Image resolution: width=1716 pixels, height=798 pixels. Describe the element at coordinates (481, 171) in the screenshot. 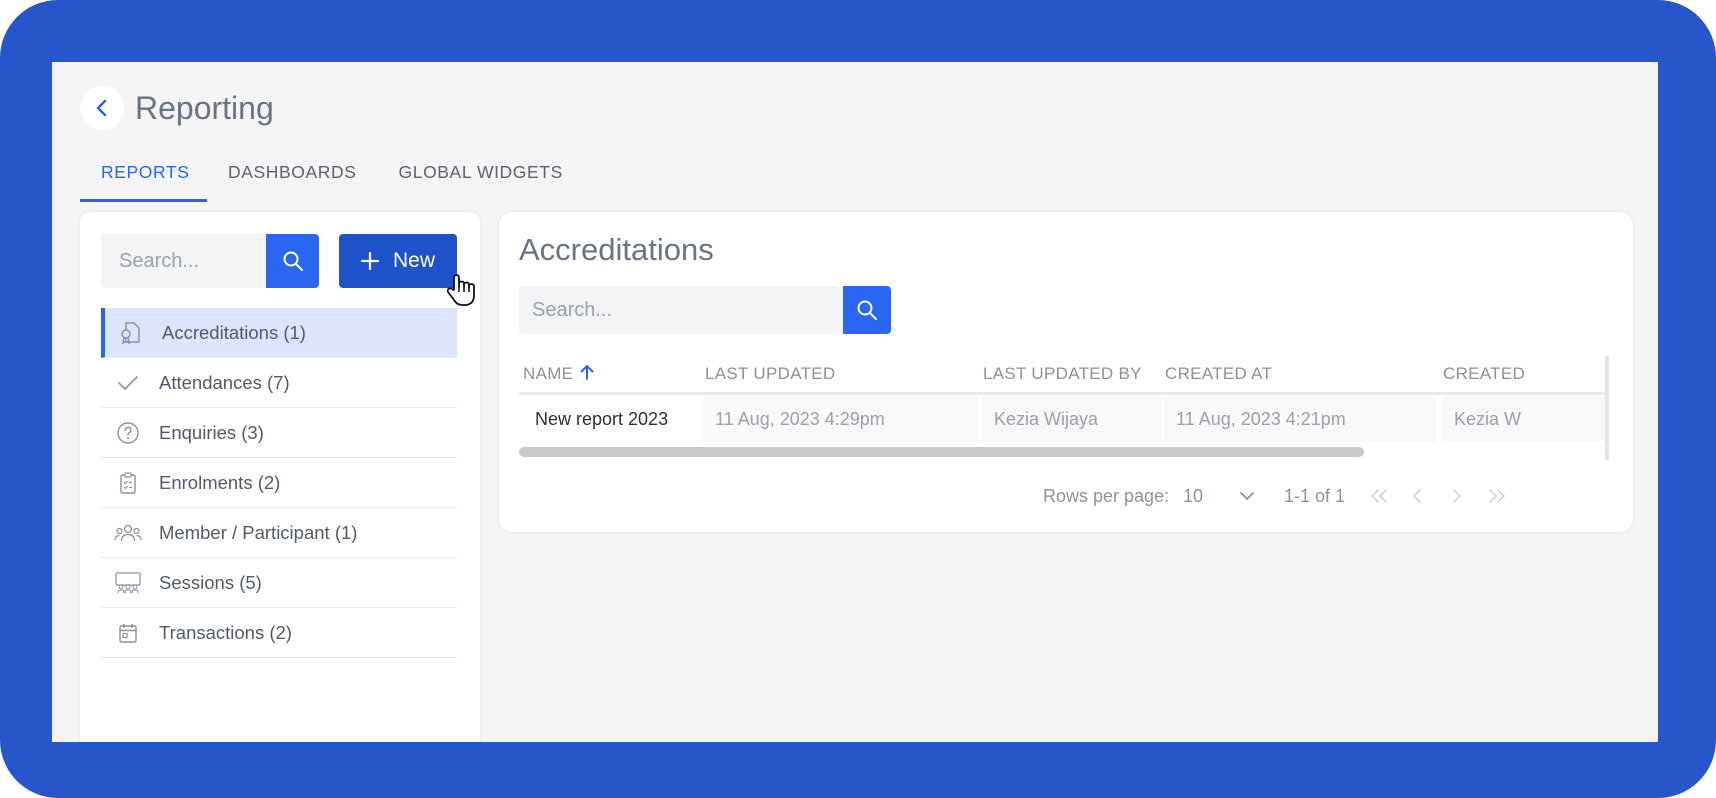

I see `tab-global-widgets: GLOBAL WIDGETS` at that location.